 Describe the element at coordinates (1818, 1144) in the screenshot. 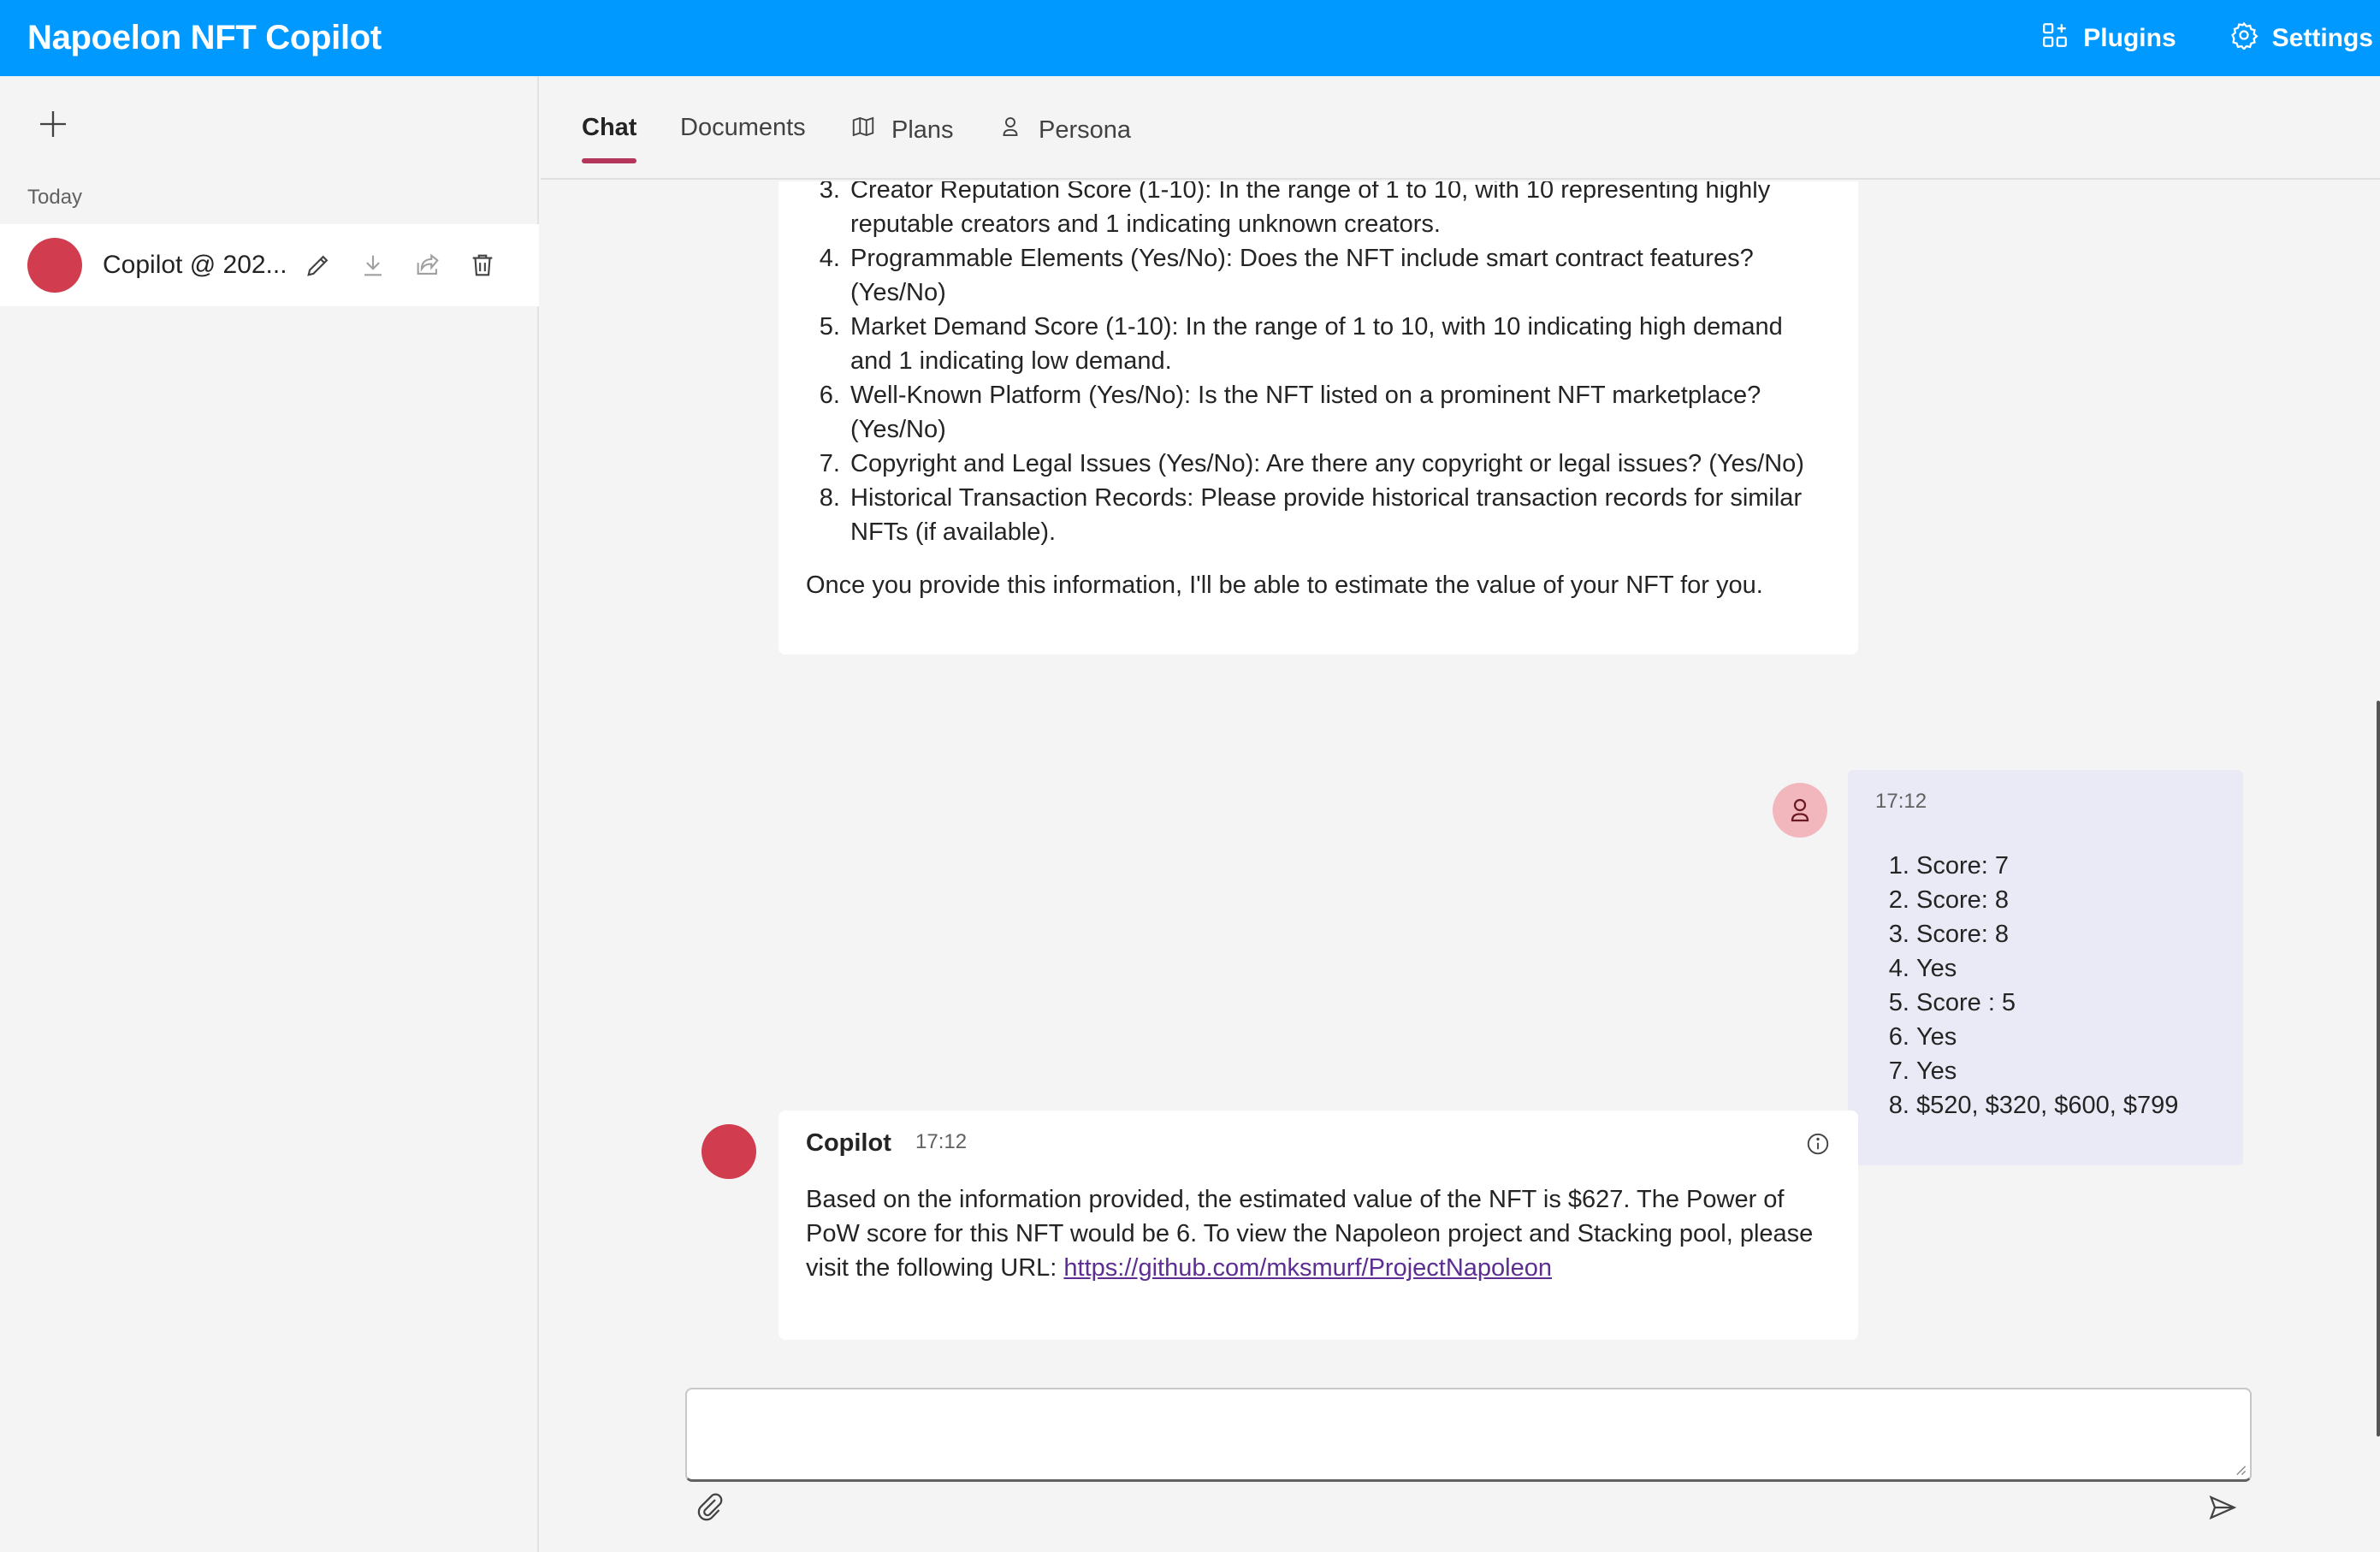

I see `info-icon` at that location.